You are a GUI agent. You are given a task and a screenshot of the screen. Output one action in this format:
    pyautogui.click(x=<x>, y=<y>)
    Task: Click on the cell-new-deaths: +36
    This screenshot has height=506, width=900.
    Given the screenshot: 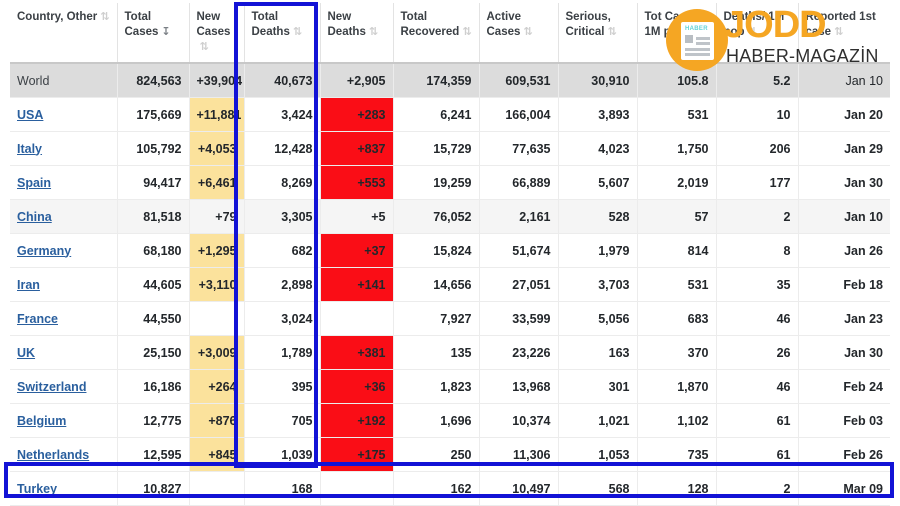 What is the action you would take?
    pyautogui.click(x=356, y=386)
    